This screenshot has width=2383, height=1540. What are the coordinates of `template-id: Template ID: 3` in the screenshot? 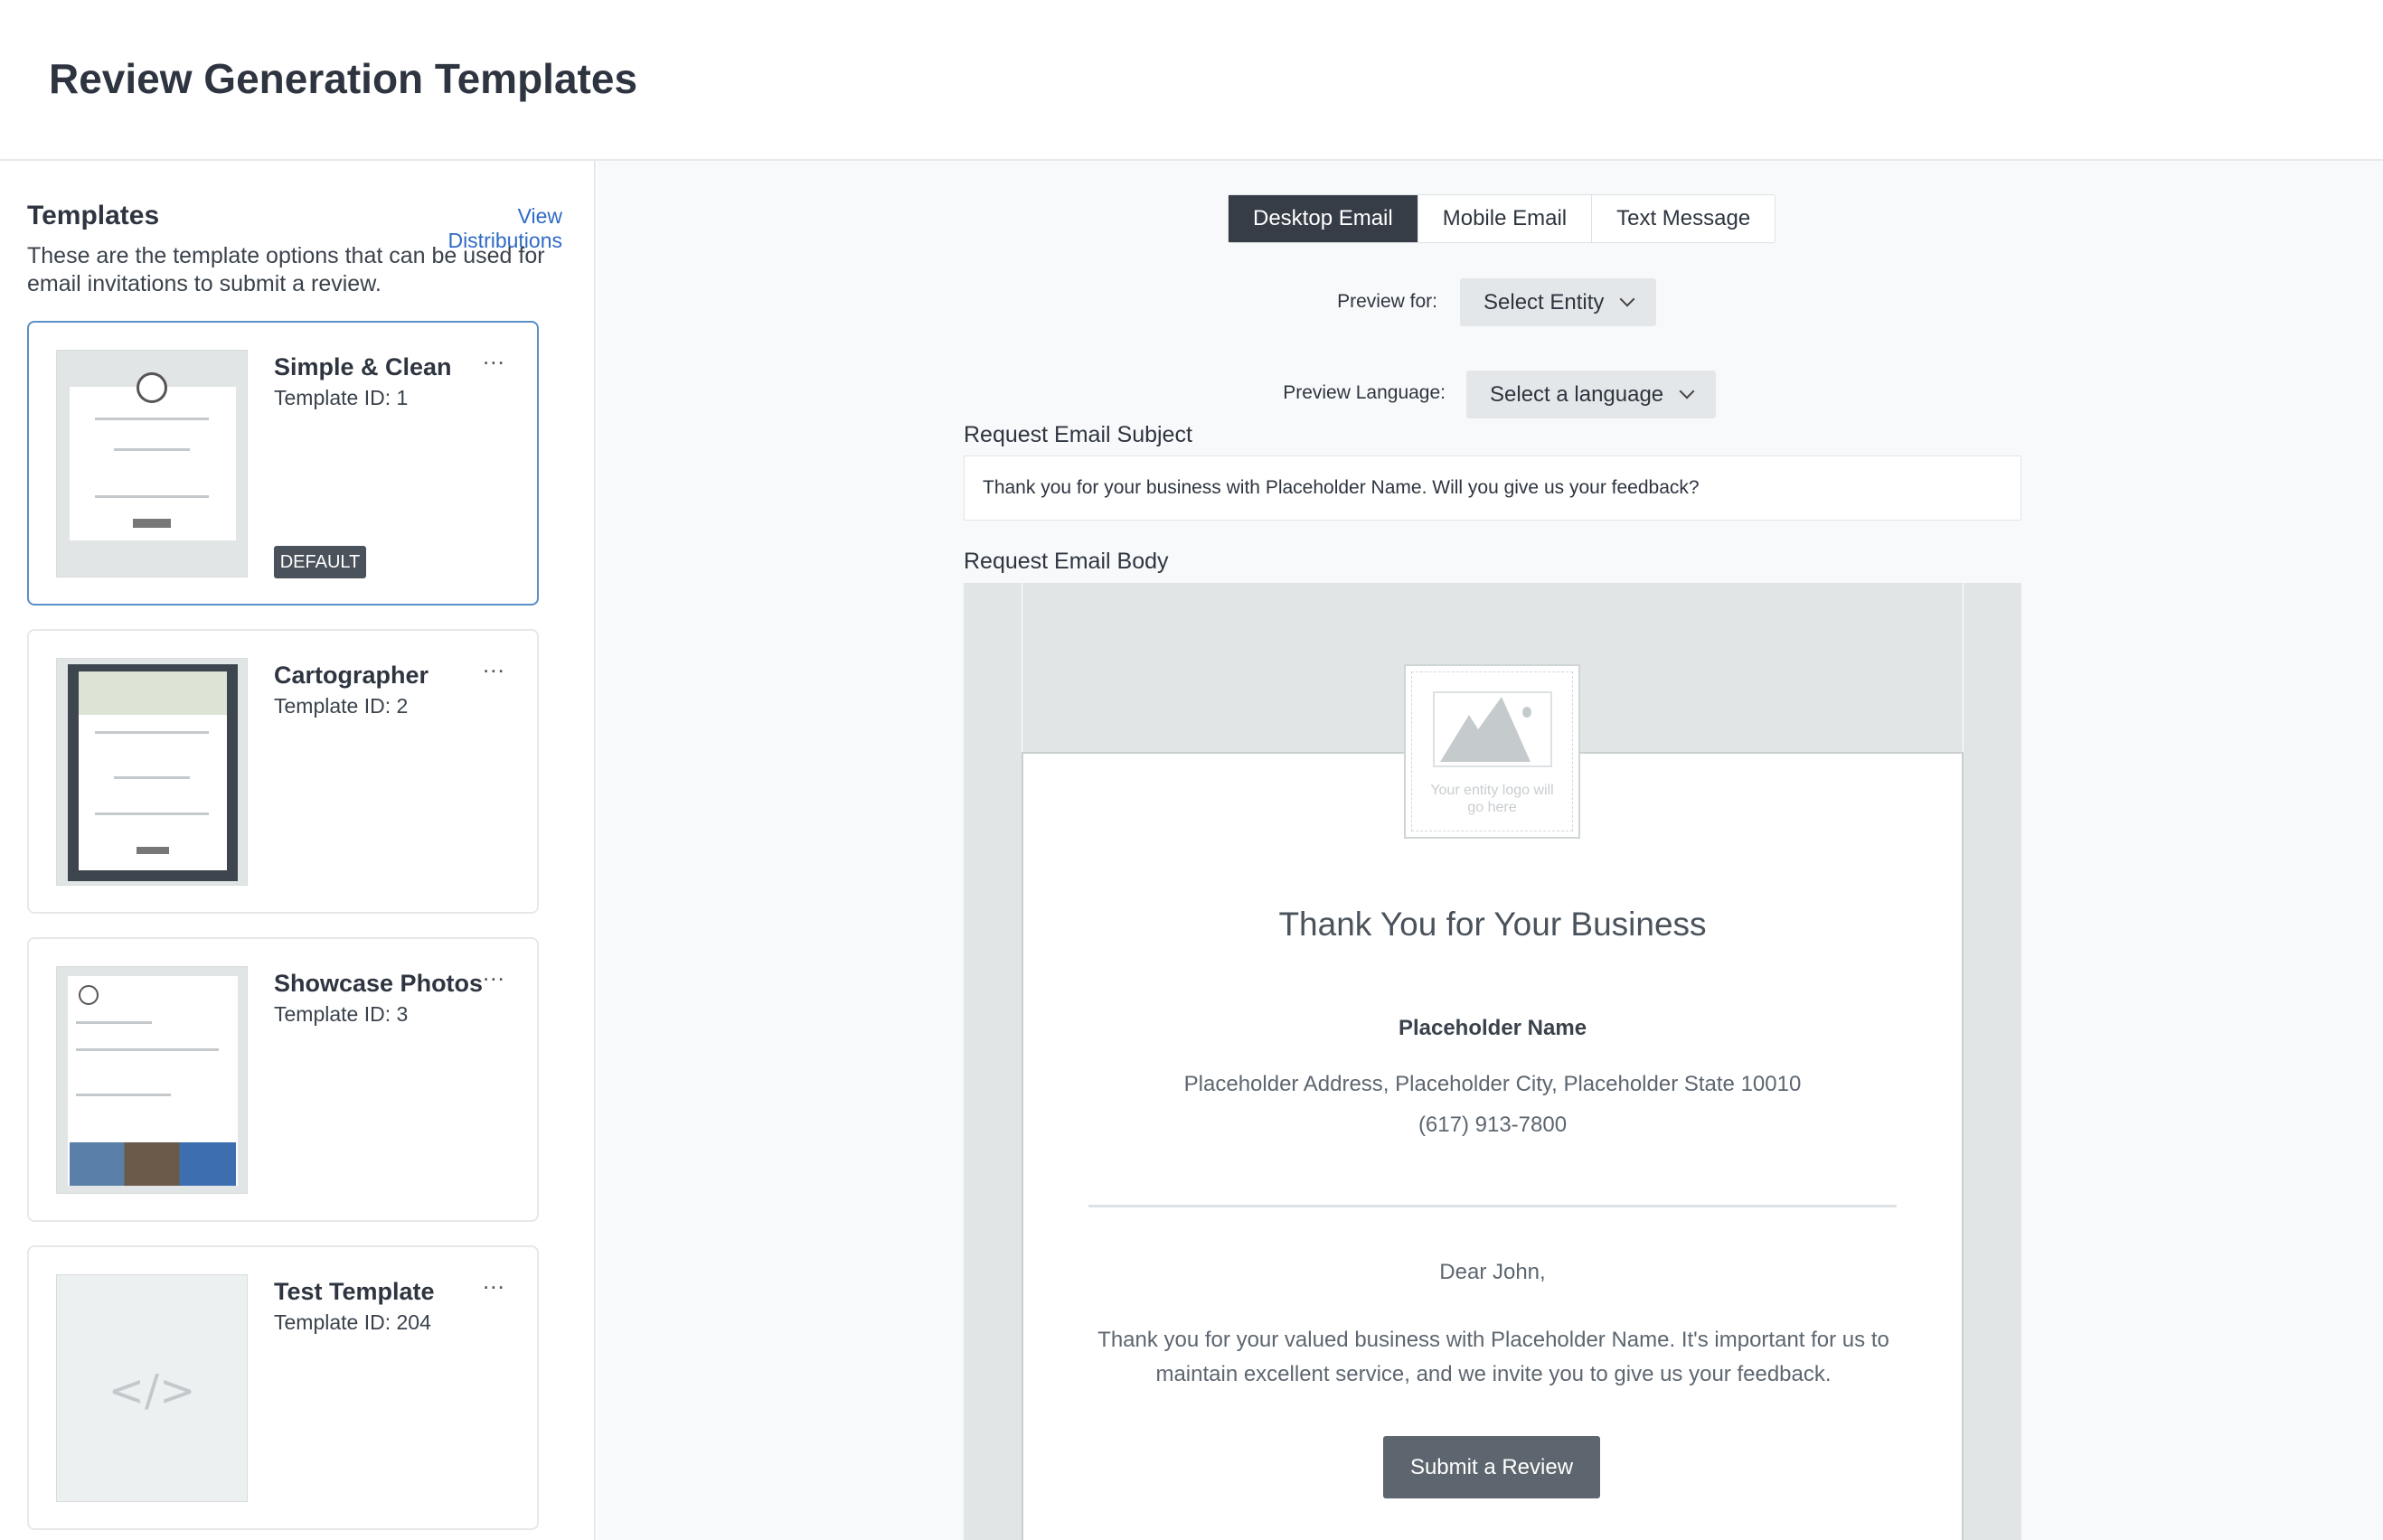 It's located at (342, 1014).